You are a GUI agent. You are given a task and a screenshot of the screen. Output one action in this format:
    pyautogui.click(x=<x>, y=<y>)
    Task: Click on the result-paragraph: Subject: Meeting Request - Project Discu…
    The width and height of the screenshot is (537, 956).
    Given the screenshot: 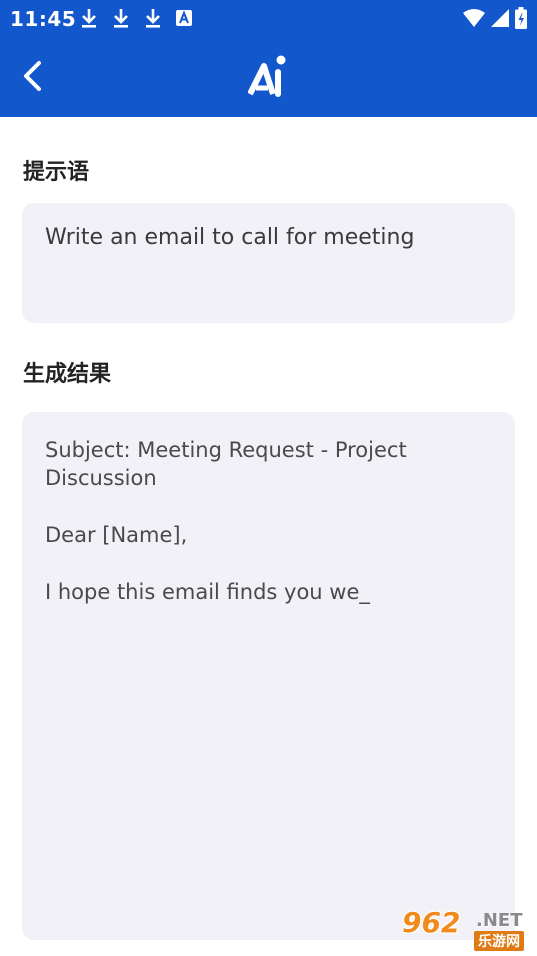 What is the action you would take?
    pyautogui.click(x=226, y=464)
    